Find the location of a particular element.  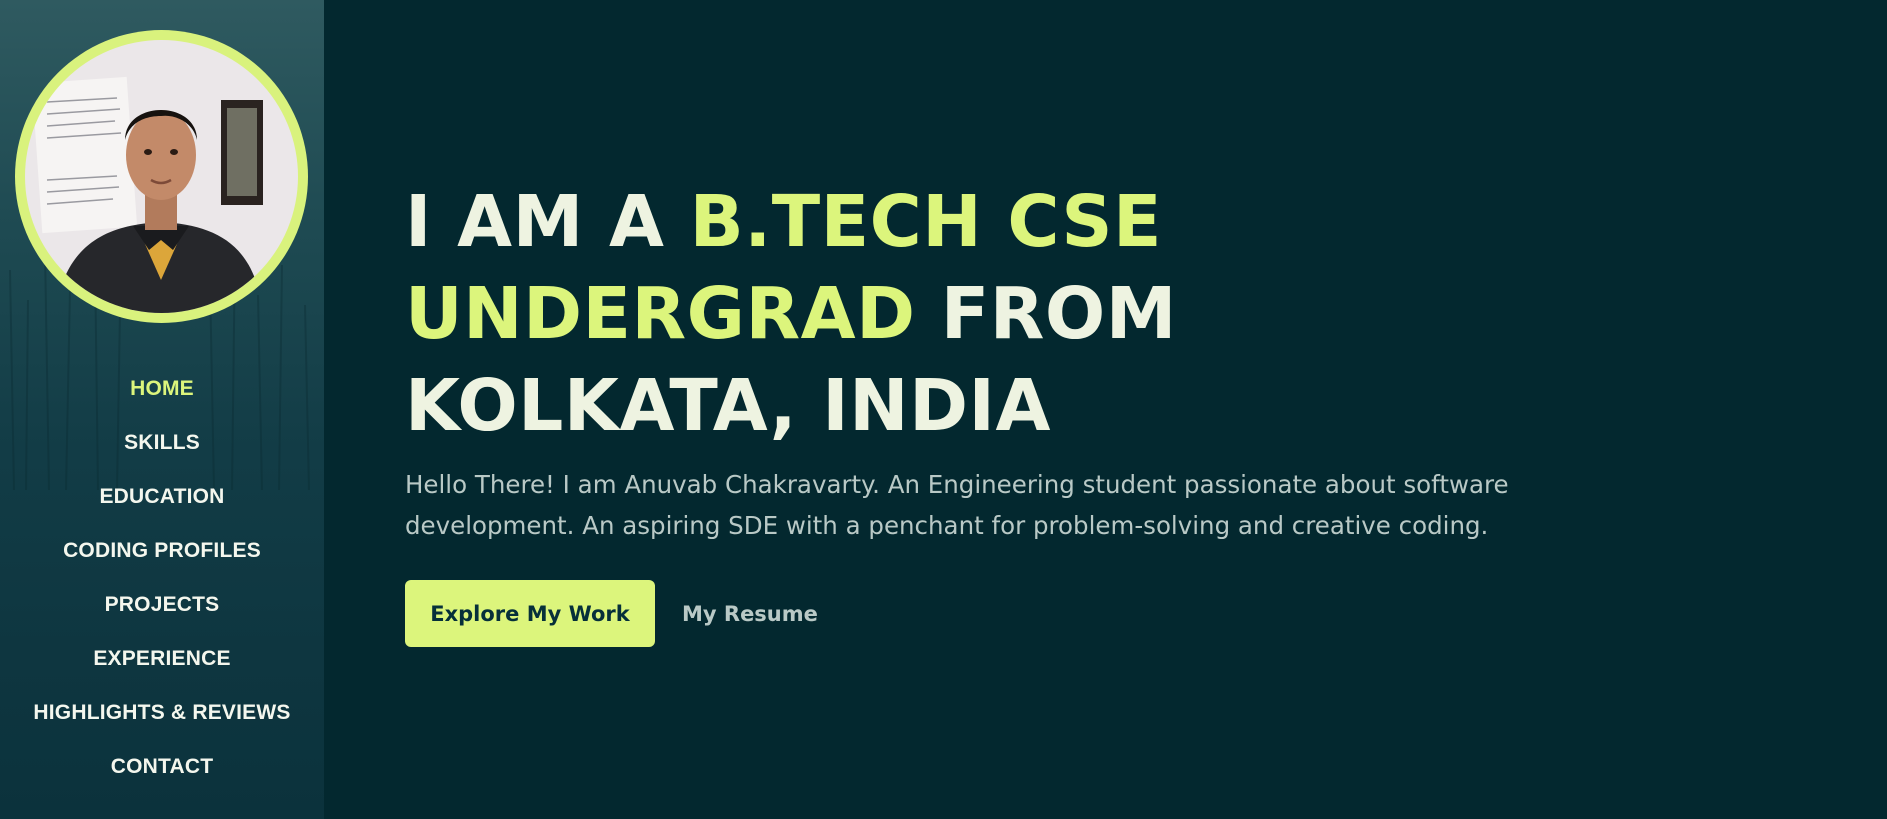

nav-item-skills: SKILLS is located at coordinates (162, 443).